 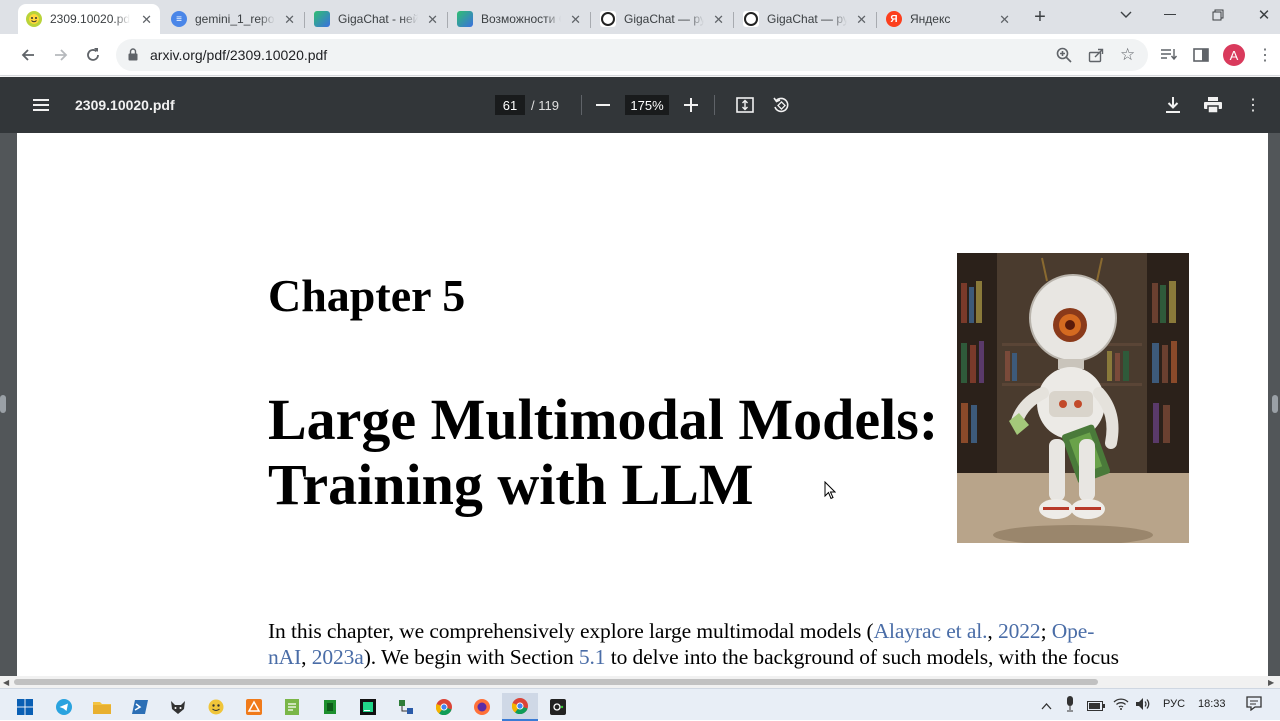 I want to click on print-icon, so click(x=1213, y=105).